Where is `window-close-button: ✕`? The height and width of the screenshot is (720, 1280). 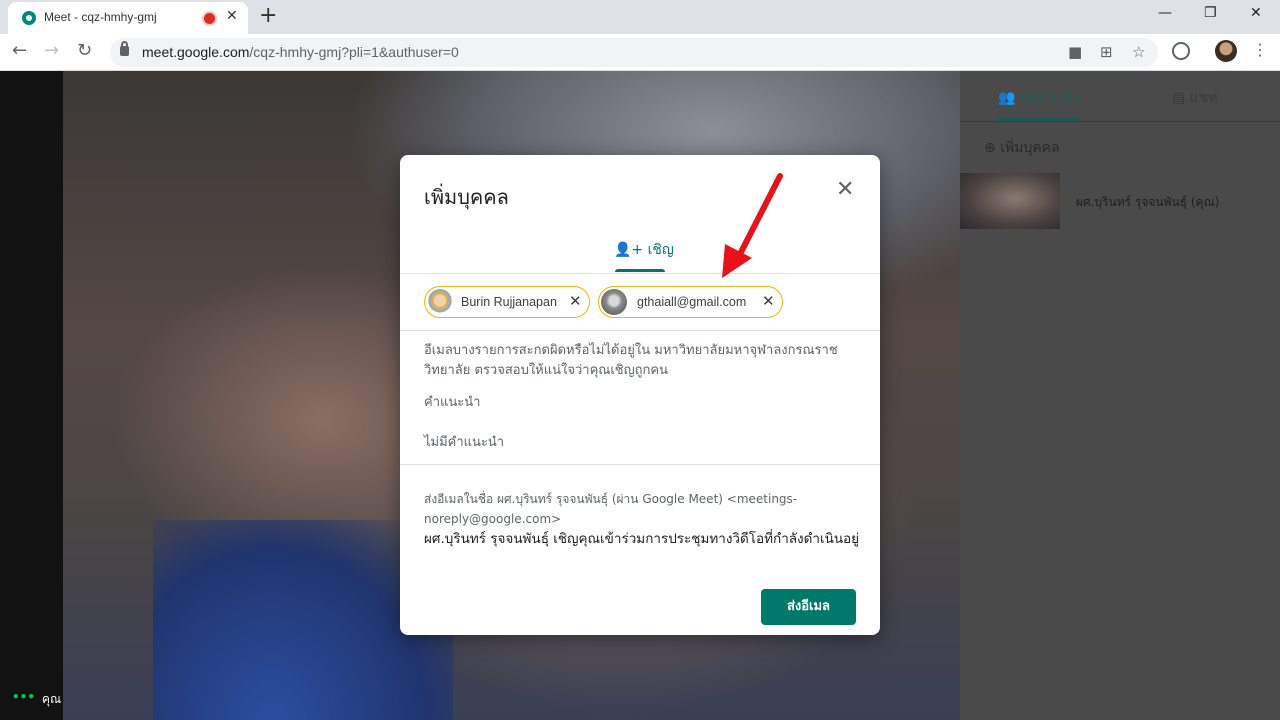 window-close-button: ✕ is located at coordinates (1256, 13).